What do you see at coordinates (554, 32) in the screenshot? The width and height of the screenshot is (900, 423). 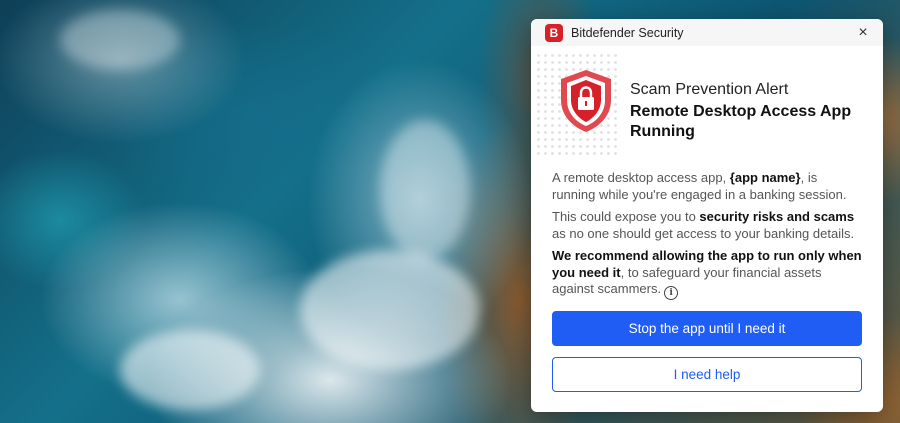 I see `bitdefender-logo-icon: B` at bounding box center [554, 32].